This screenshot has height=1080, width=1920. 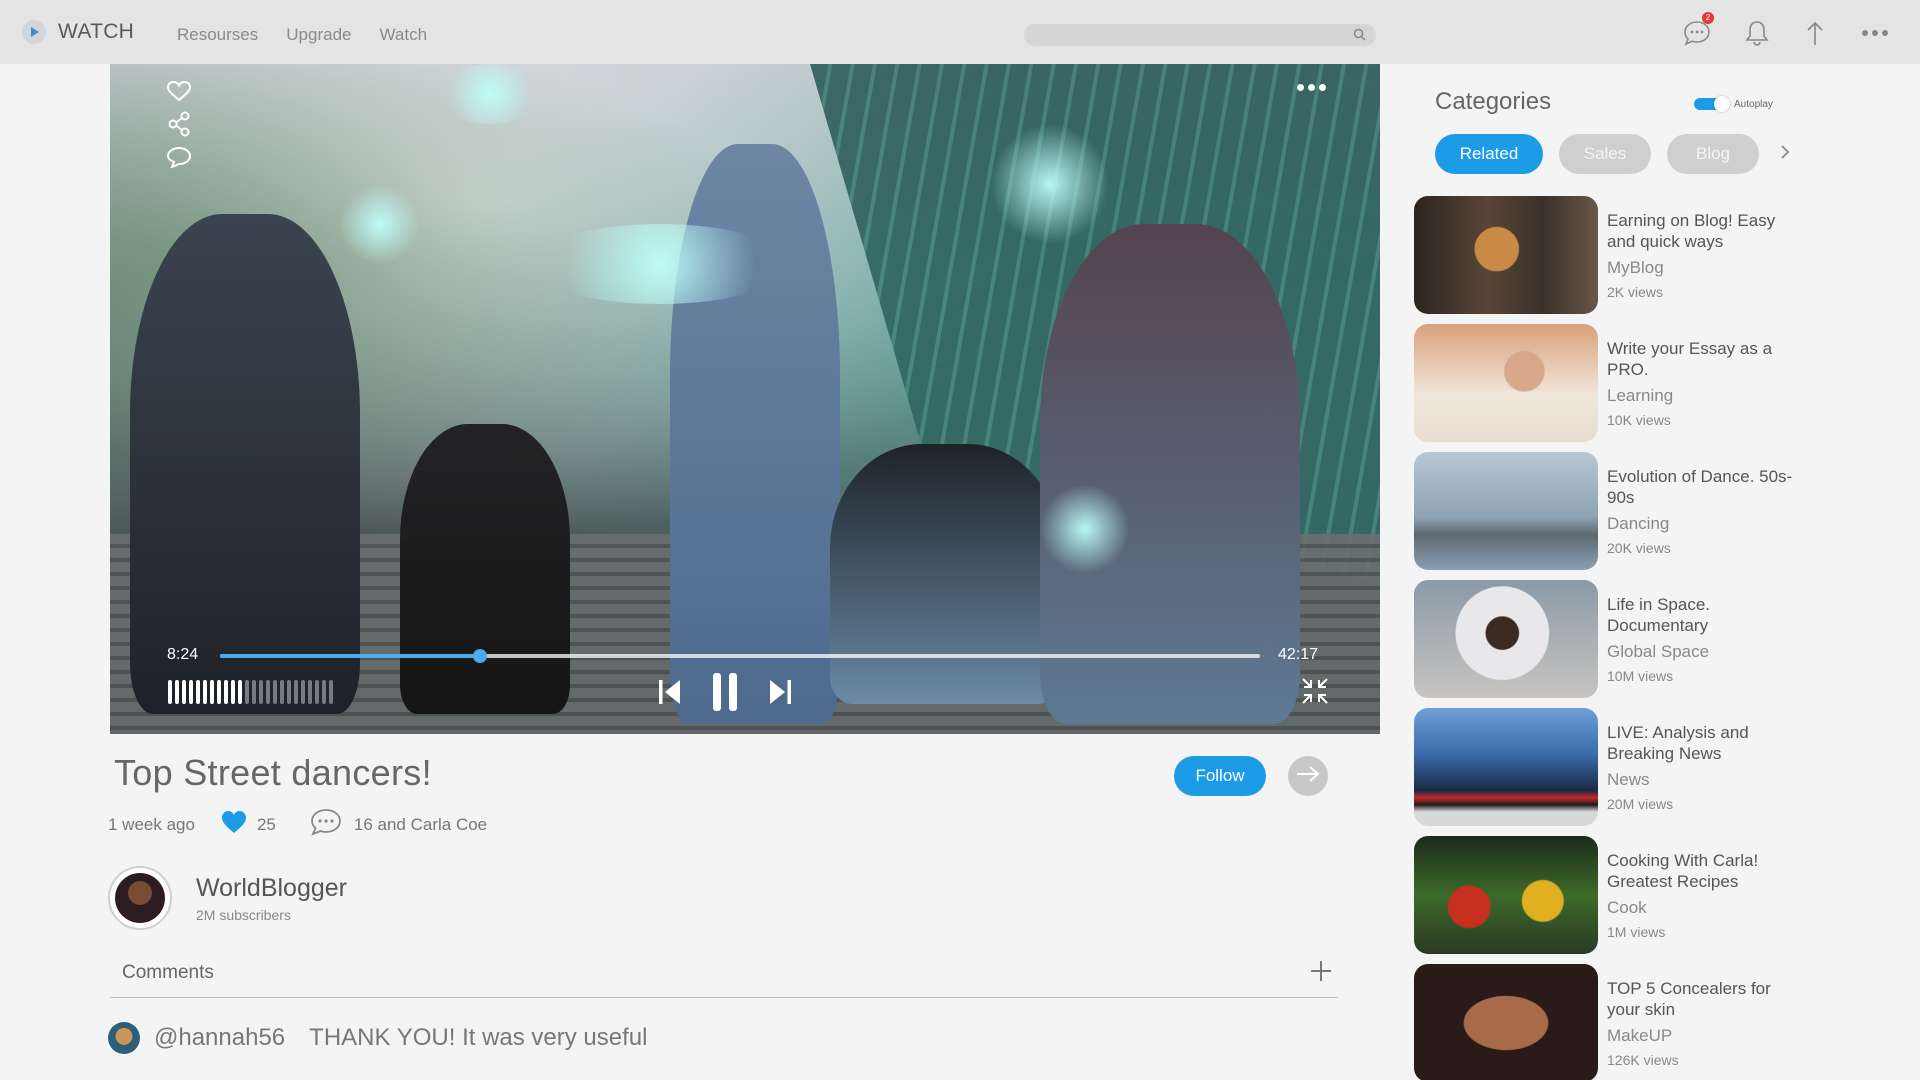 What do you see at coordinates (1200, 35) in the screenshot?
I see `search-input` at bounding box center [1200, 35].